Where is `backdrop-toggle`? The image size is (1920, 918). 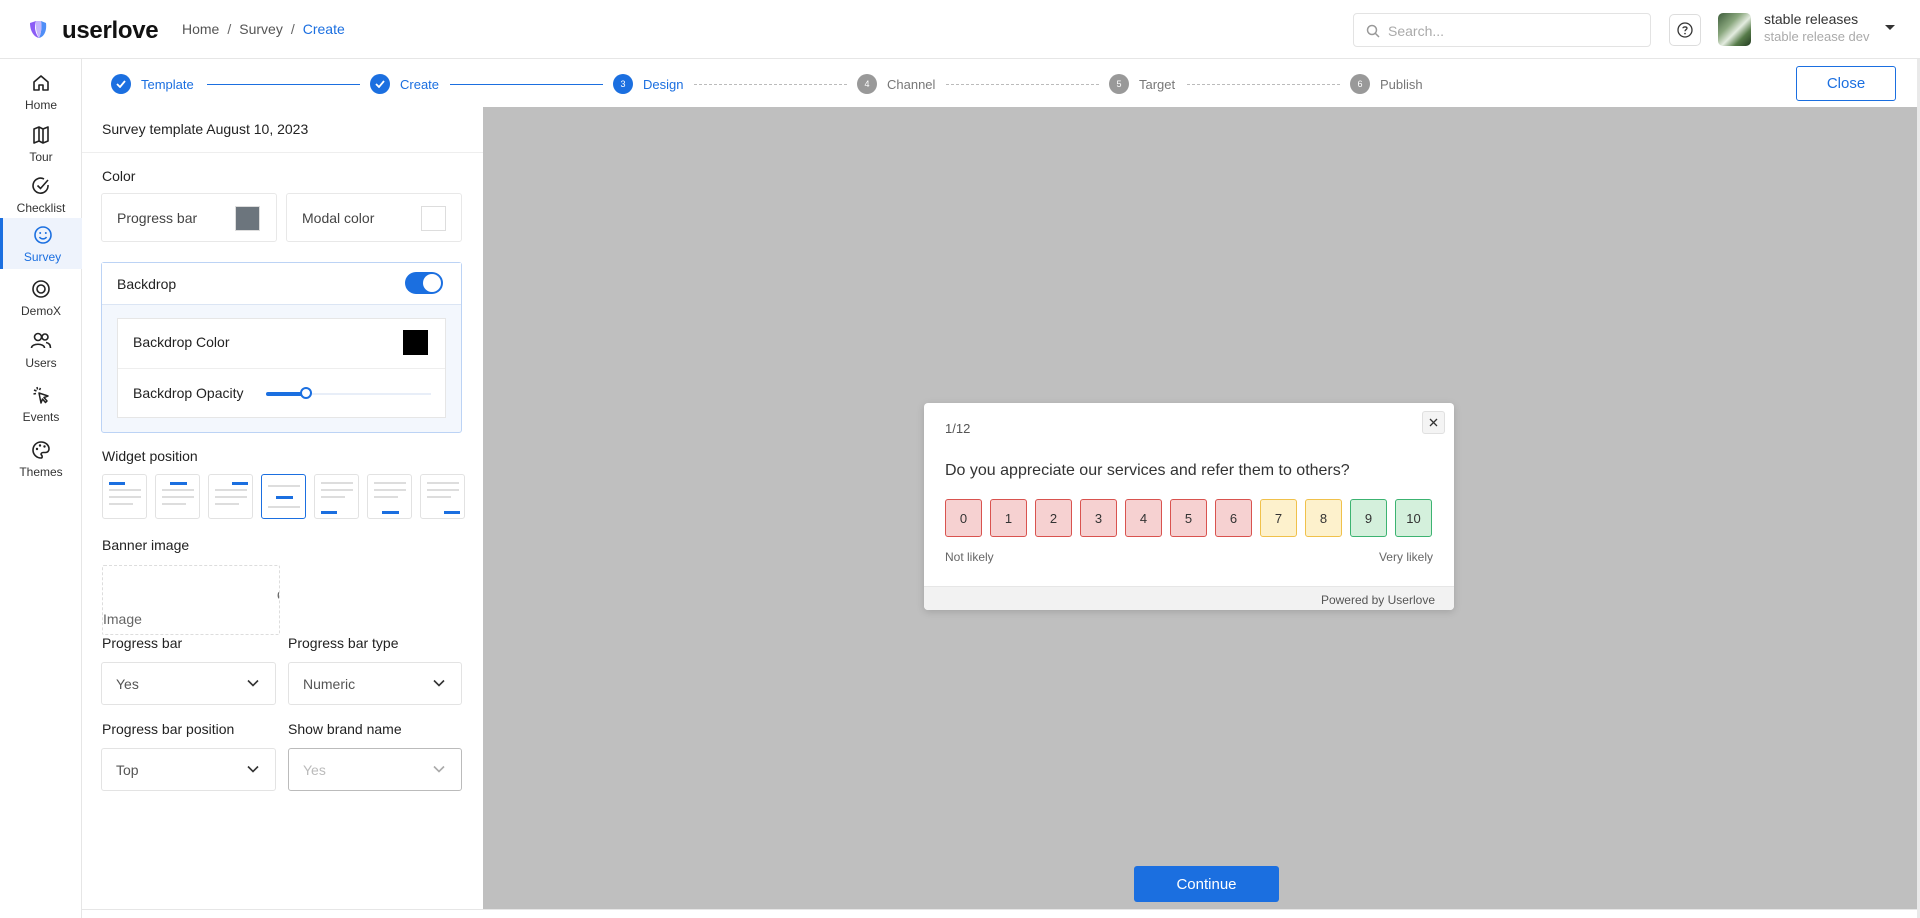 backdrop-toggle is located at coordinates (424, 283).